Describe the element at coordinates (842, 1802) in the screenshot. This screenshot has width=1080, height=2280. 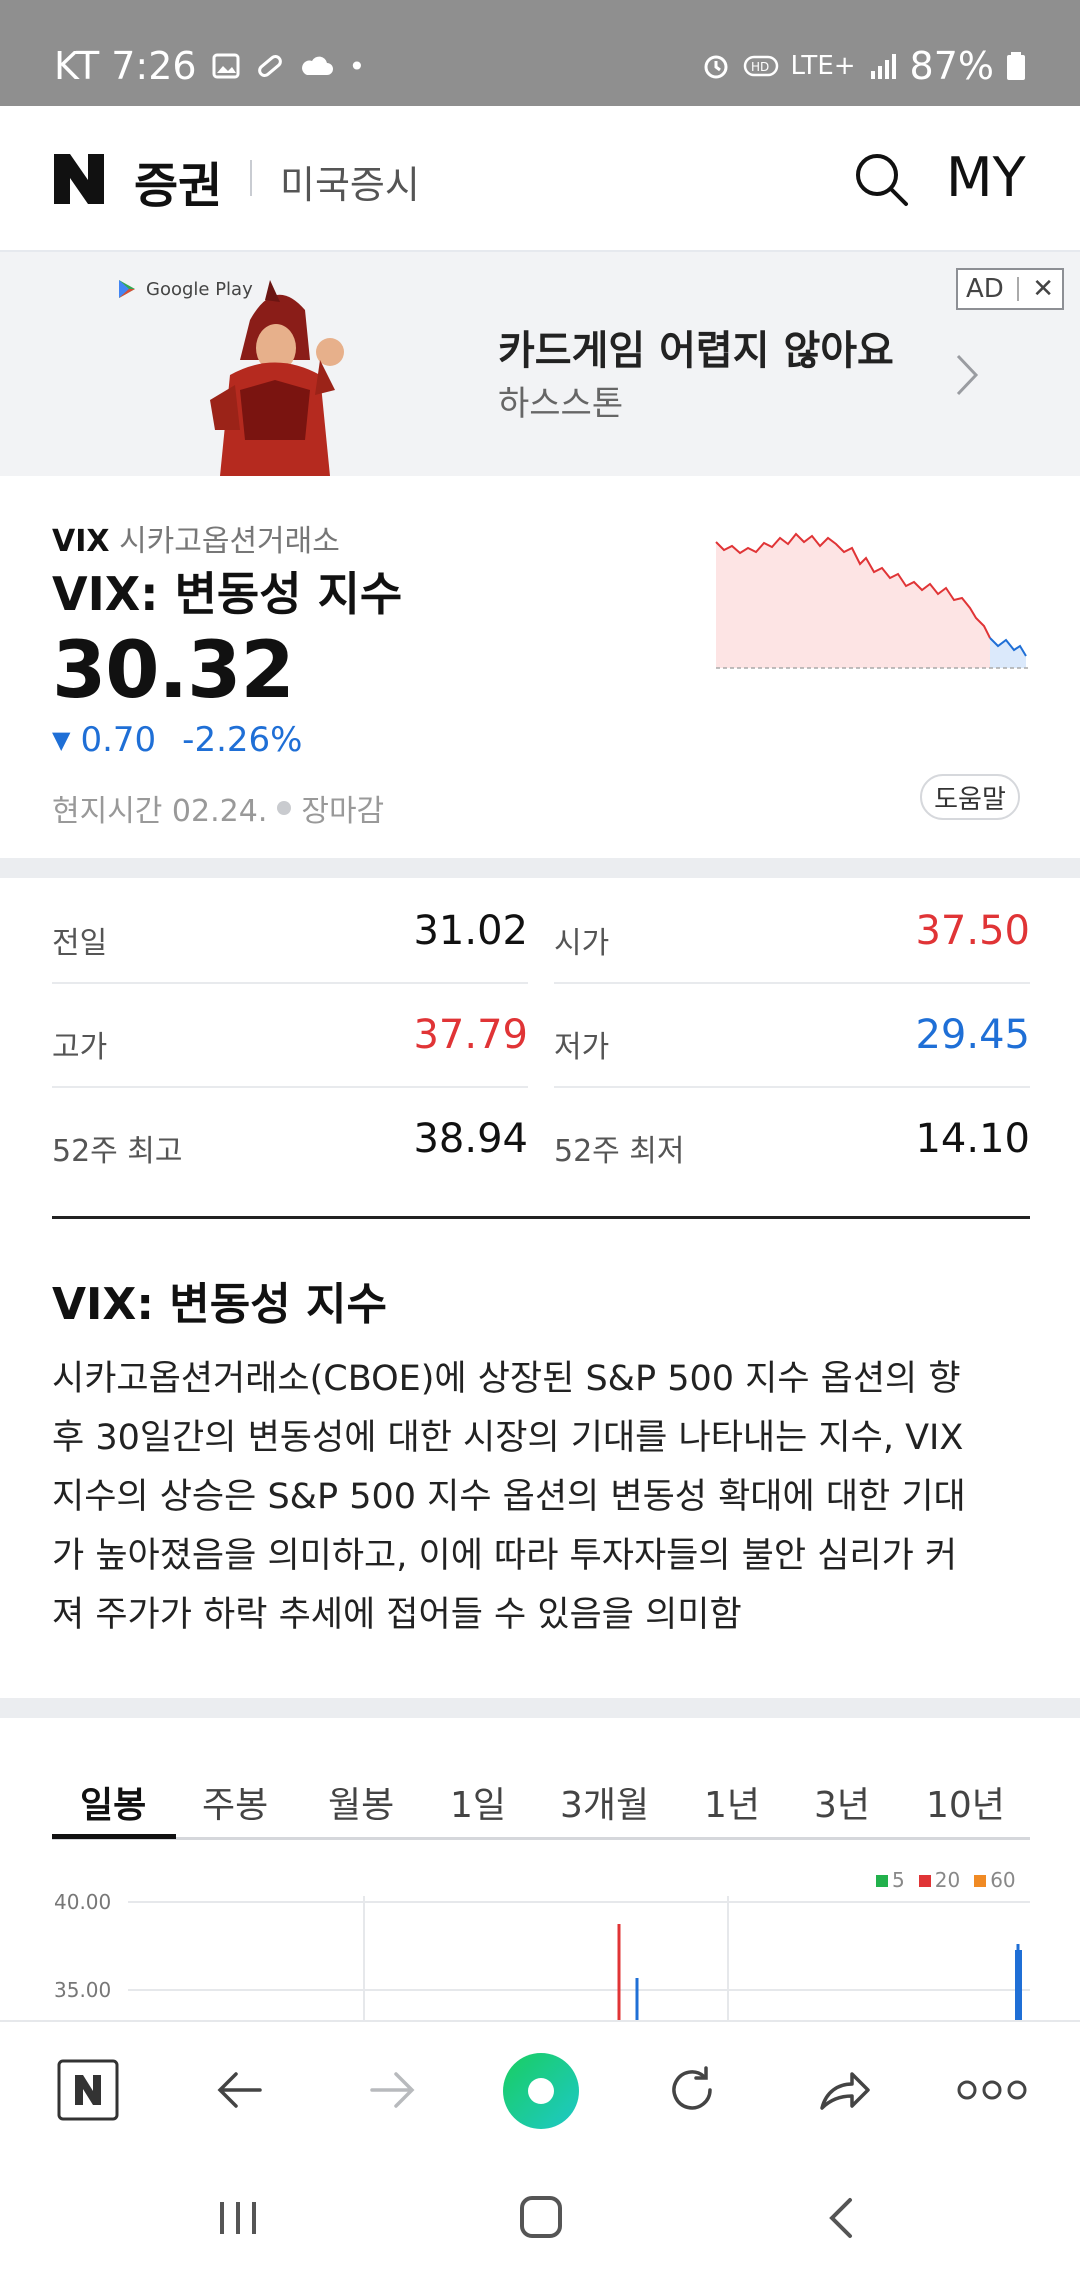
I see `tab-3year: 3년` at that location.